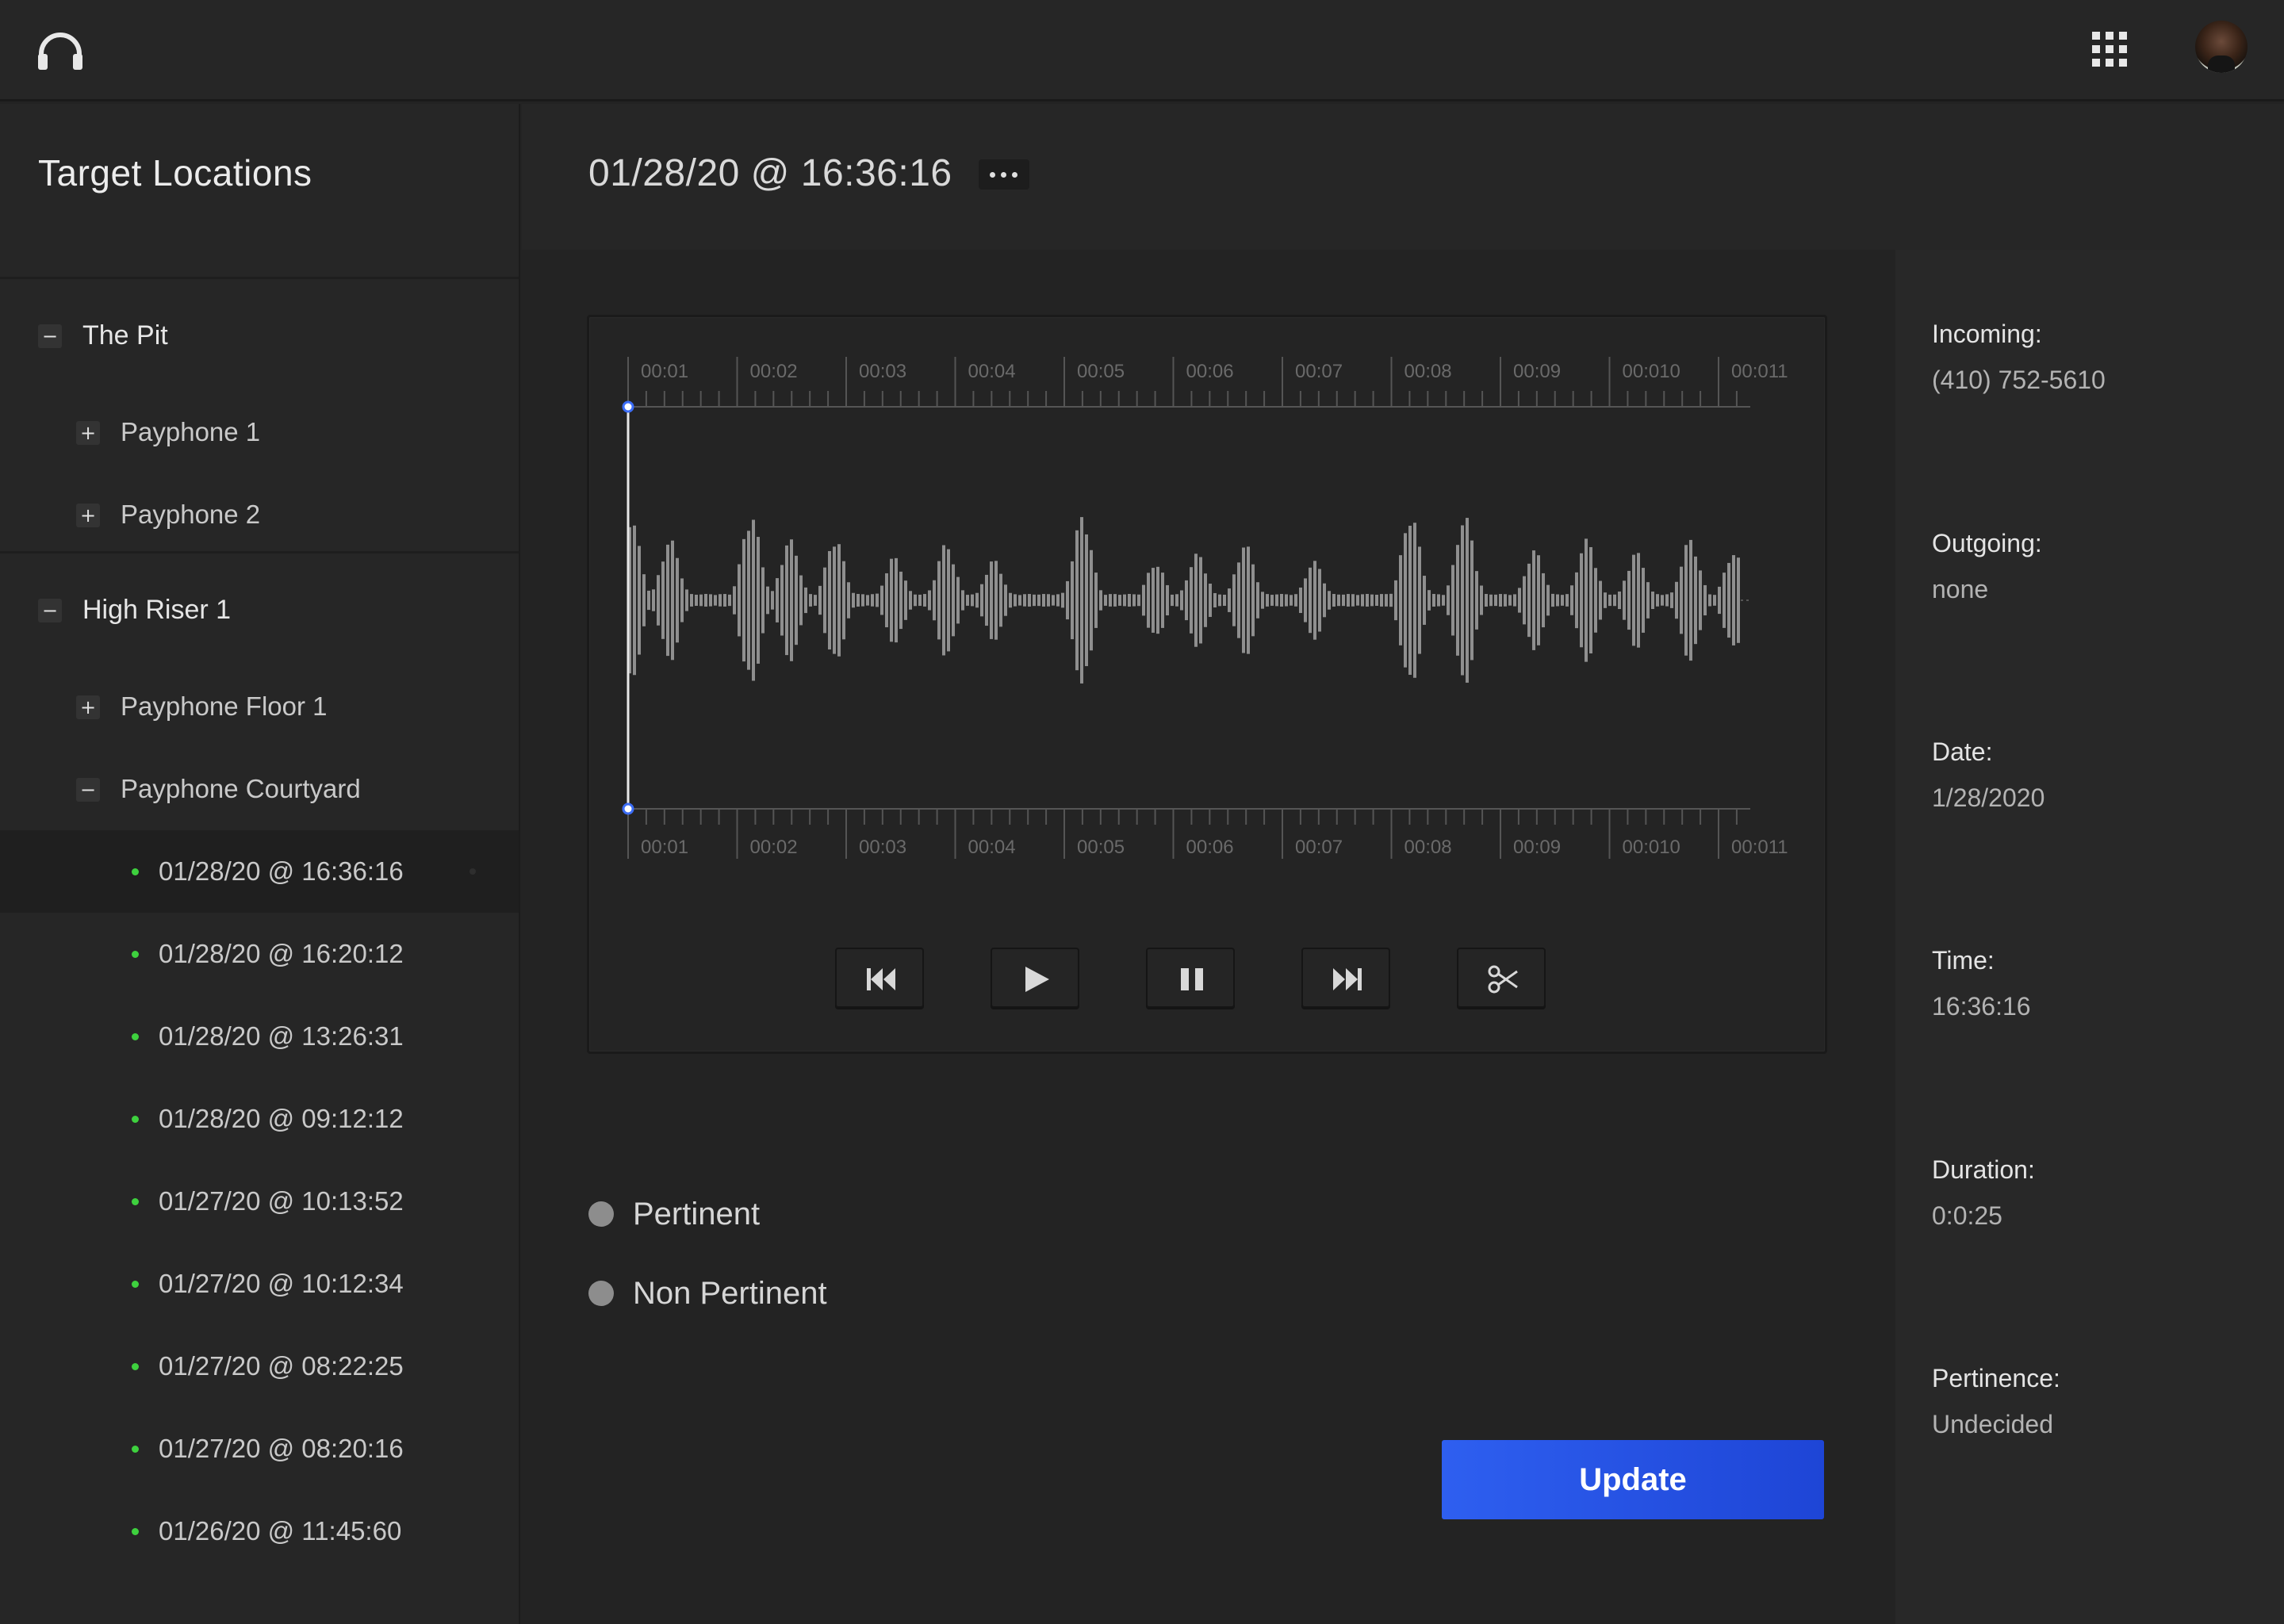  I want to click on pertinence-label: Pertinence:, so click(1996, 1378).